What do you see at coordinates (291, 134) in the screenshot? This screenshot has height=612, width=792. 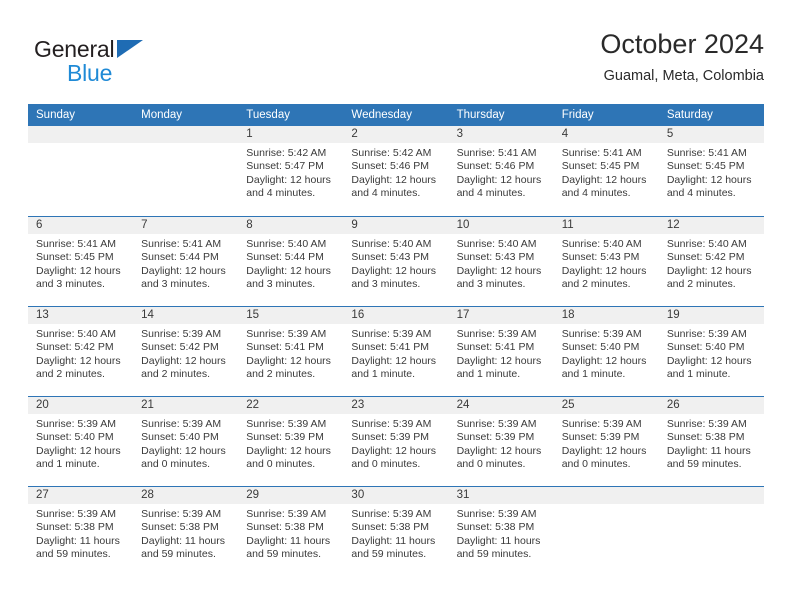 I see `day-number: 1` at bounding box center [291, 134].